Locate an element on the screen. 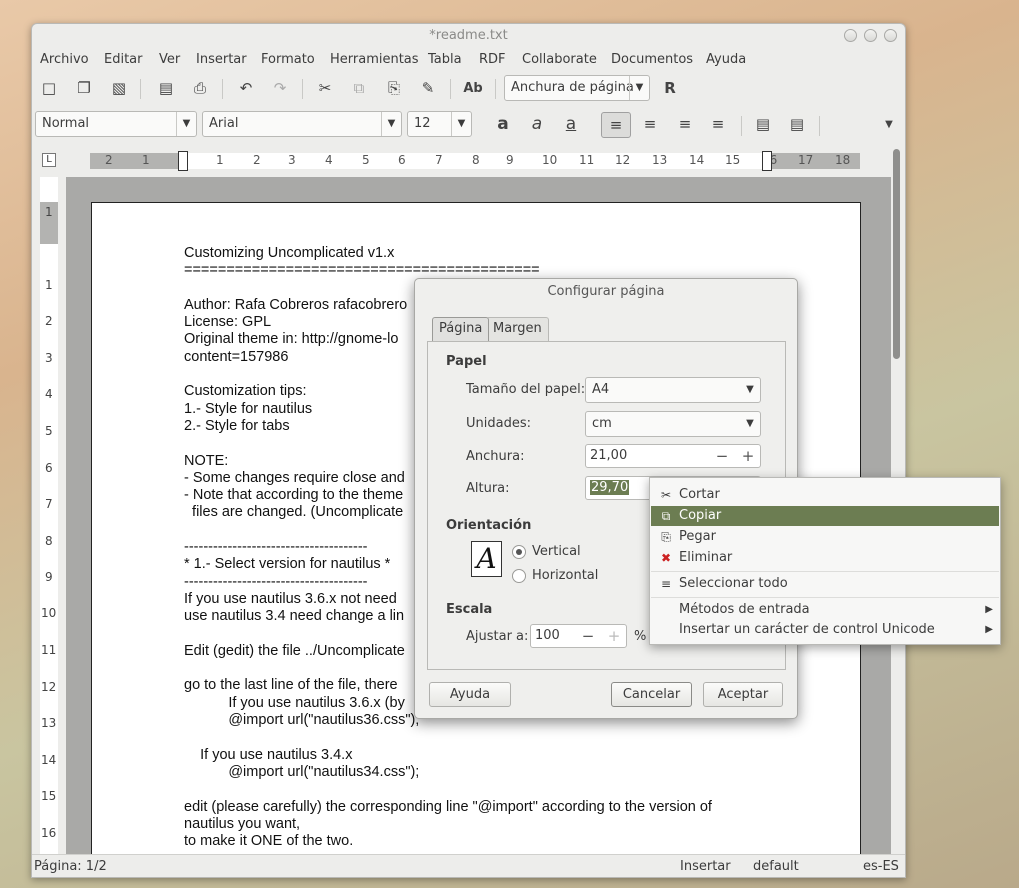  menu-editar: Editar is located at coordinates (123, 59).